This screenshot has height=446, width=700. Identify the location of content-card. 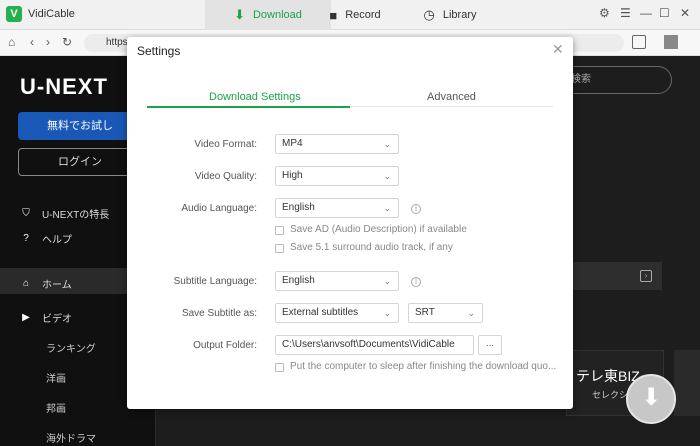
(687, 383).